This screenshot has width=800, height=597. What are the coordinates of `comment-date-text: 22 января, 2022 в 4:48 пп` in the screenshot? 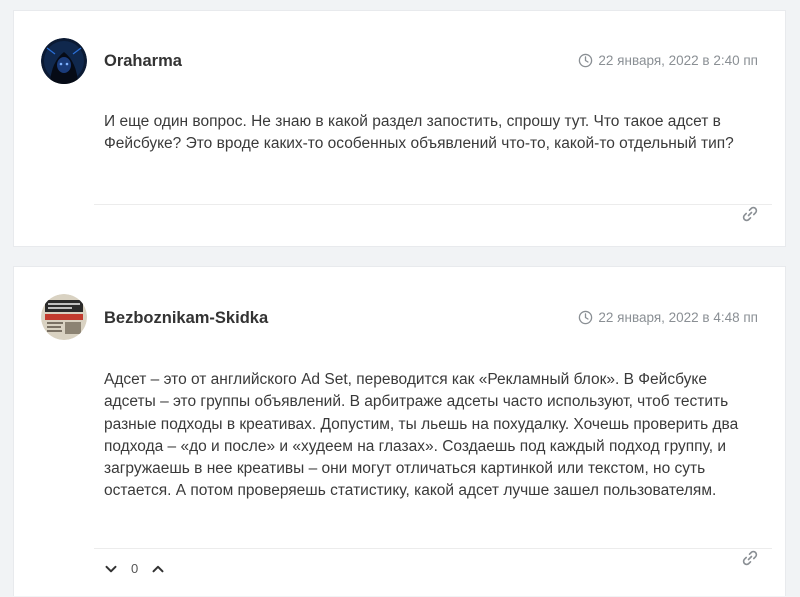 It's located at (678, 317).